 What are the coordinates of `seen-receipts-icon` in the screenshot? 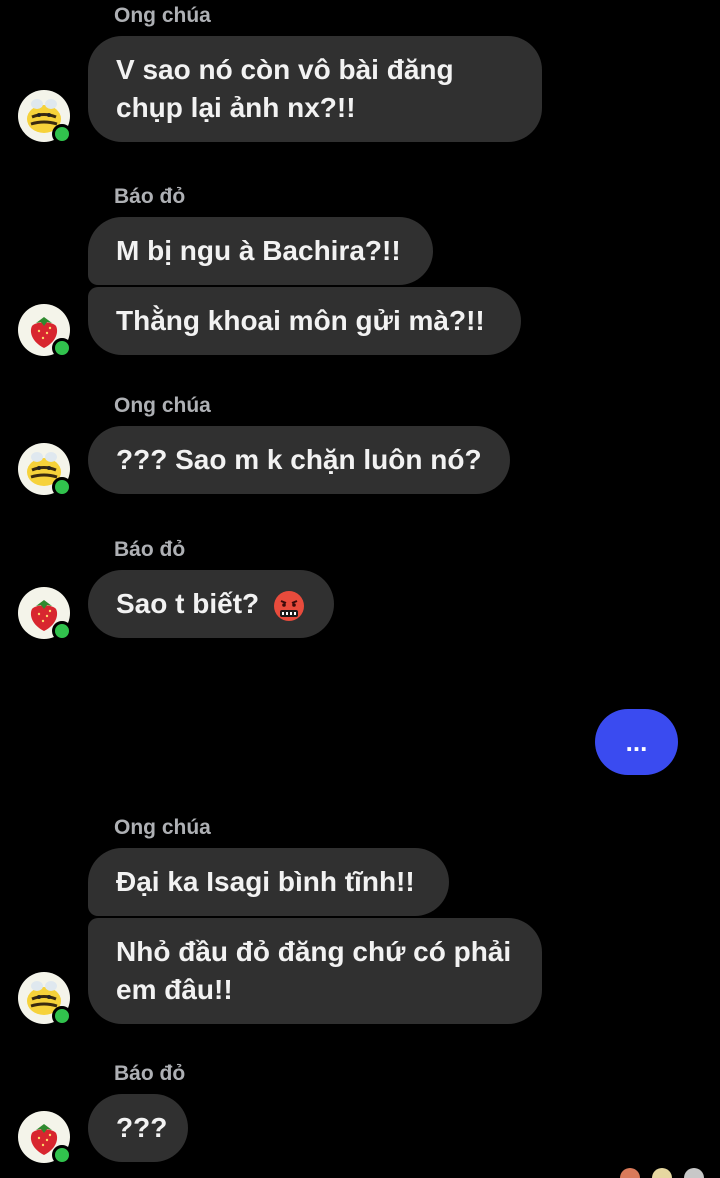 It's located at (662, 1173).